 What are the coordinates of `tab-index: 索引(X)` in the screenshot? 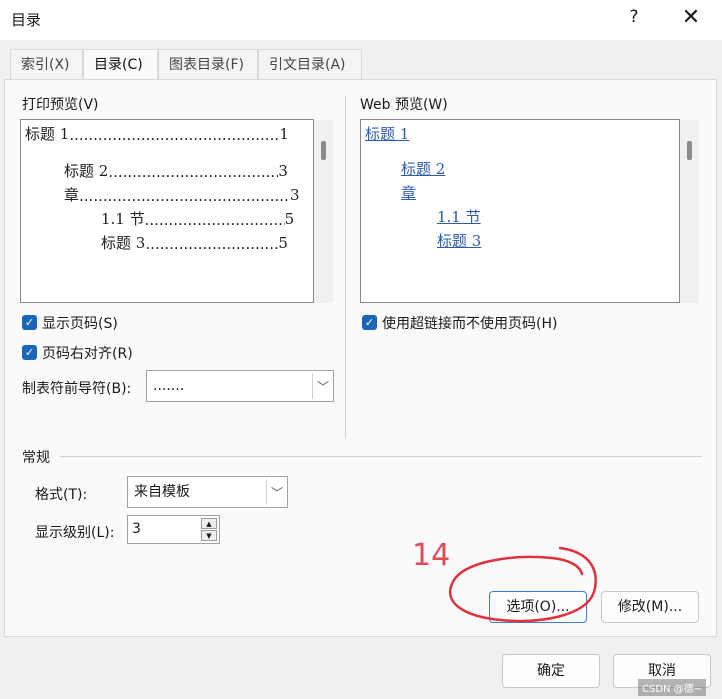 It's located at (46, 64).